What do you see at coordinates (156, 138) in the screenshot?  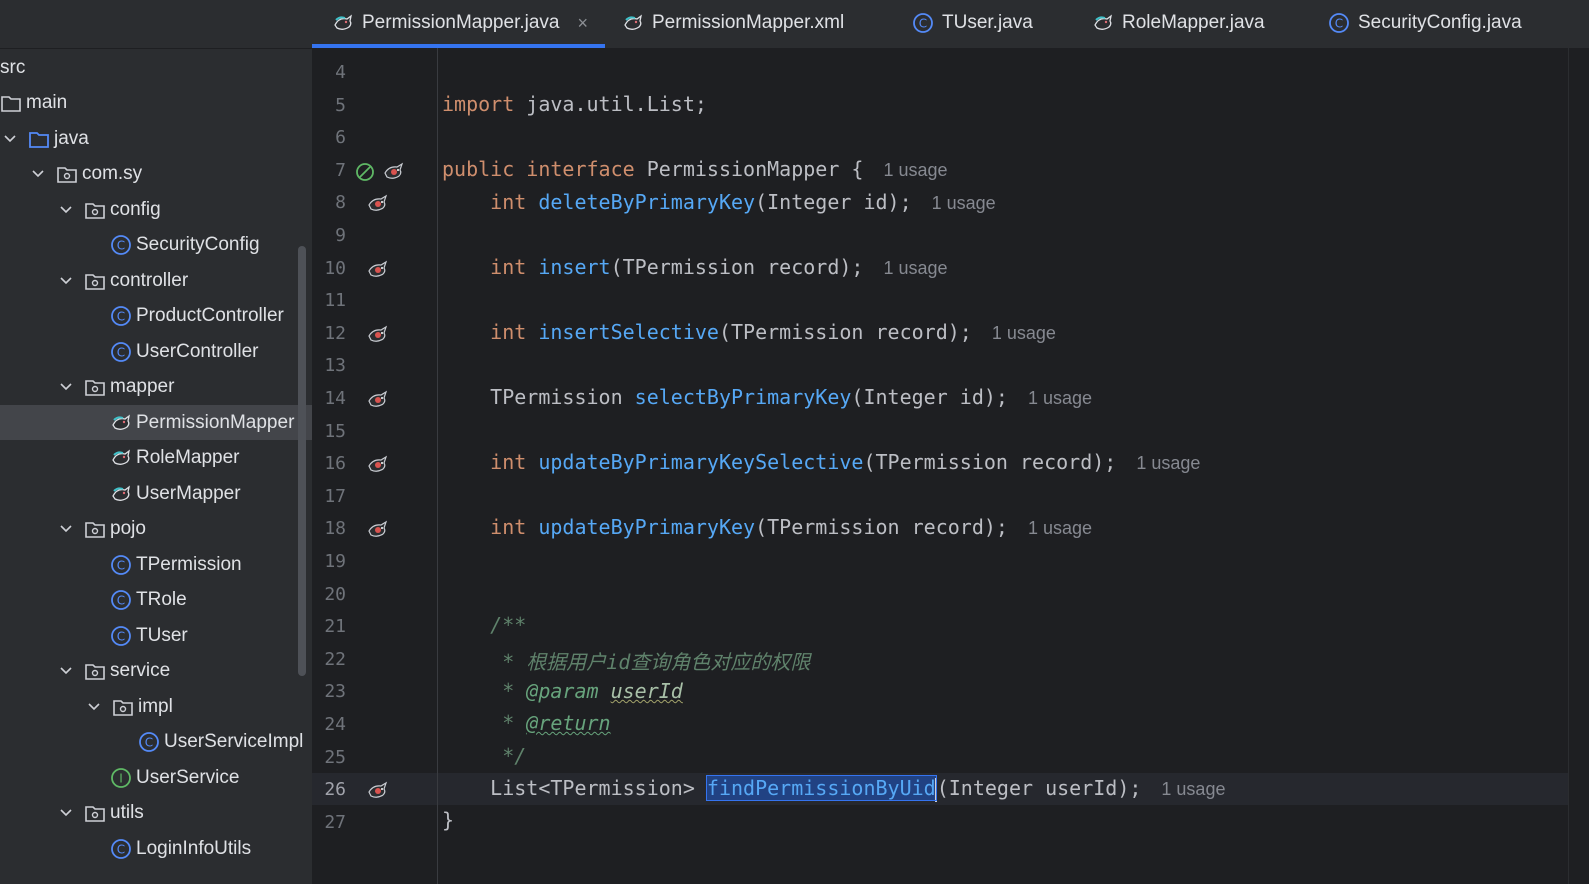 I see `tree-item-java: java` at bounding box center [156, 138].